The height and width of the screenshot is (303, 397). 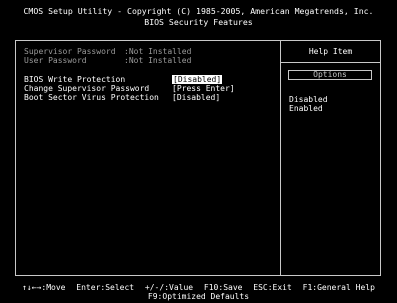 What do you see at coordinates (70, 51) in the screenshot?
I see `supervisor-password-label: Supervisor Password` at bounding box center [70, 51].